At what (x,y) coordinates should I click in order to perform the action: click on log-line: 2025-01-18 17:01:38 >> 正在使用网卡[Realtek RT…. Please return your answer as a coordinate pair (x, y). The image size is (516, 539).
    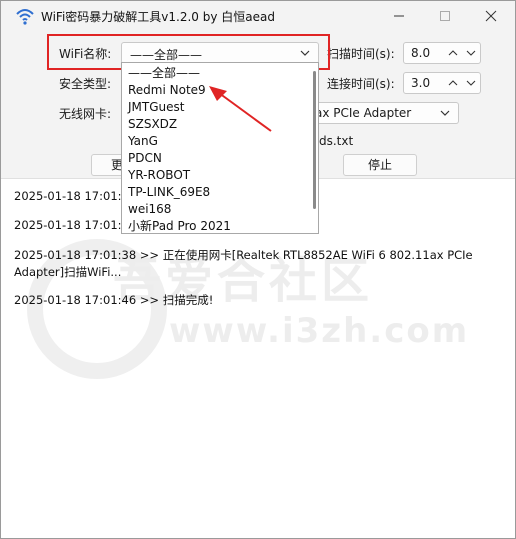
    Looking at the image, I should click on (243, 255).